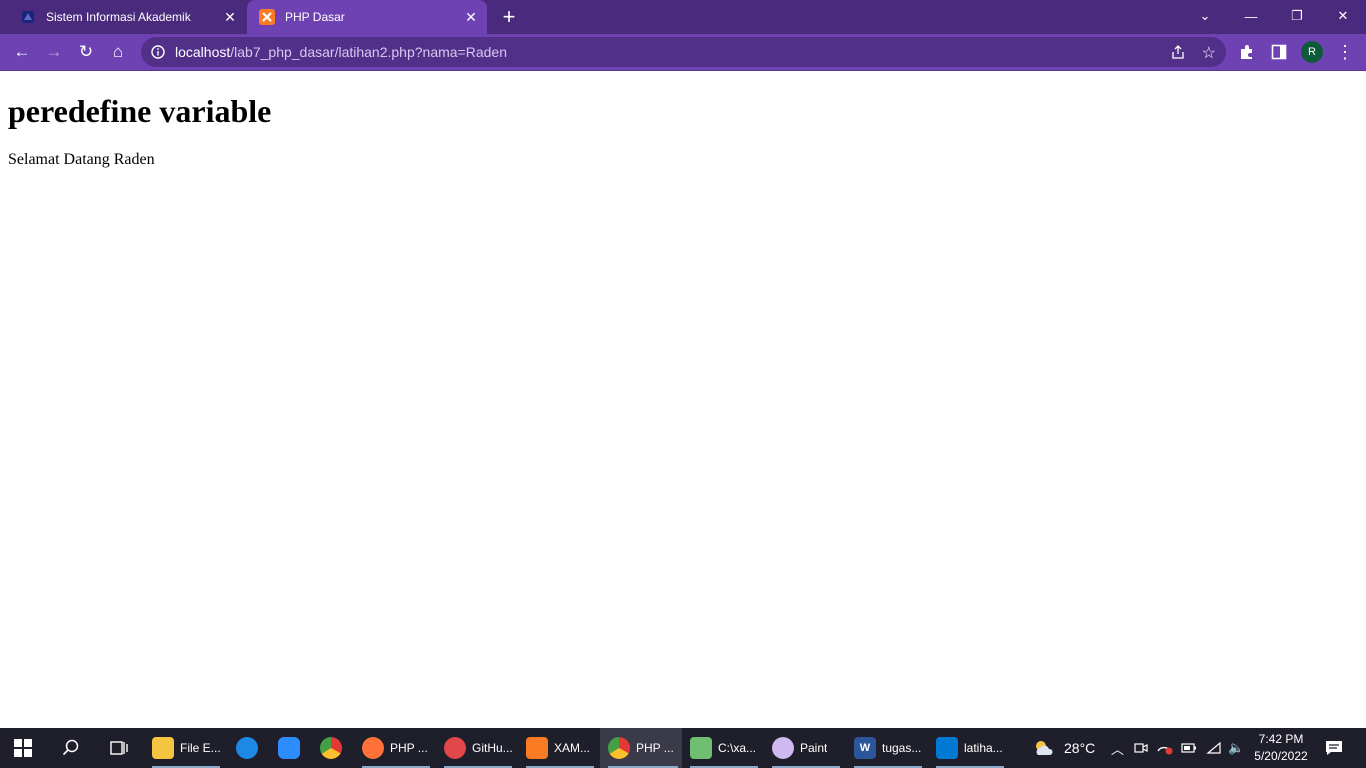 This screenshot has height=768, width=1366. I want to click on search-icon, so click(71, 748).